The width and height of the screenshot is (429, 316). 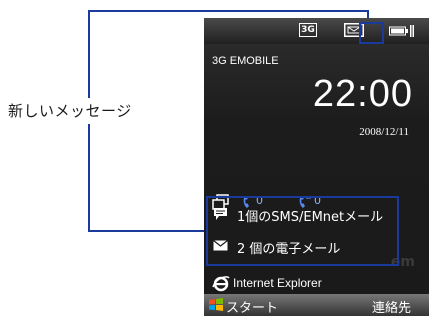 What do you see at coordinates (221, 284) in the screenshot?
I see `internet-explorer-icon` at bounding box center [221, 284].